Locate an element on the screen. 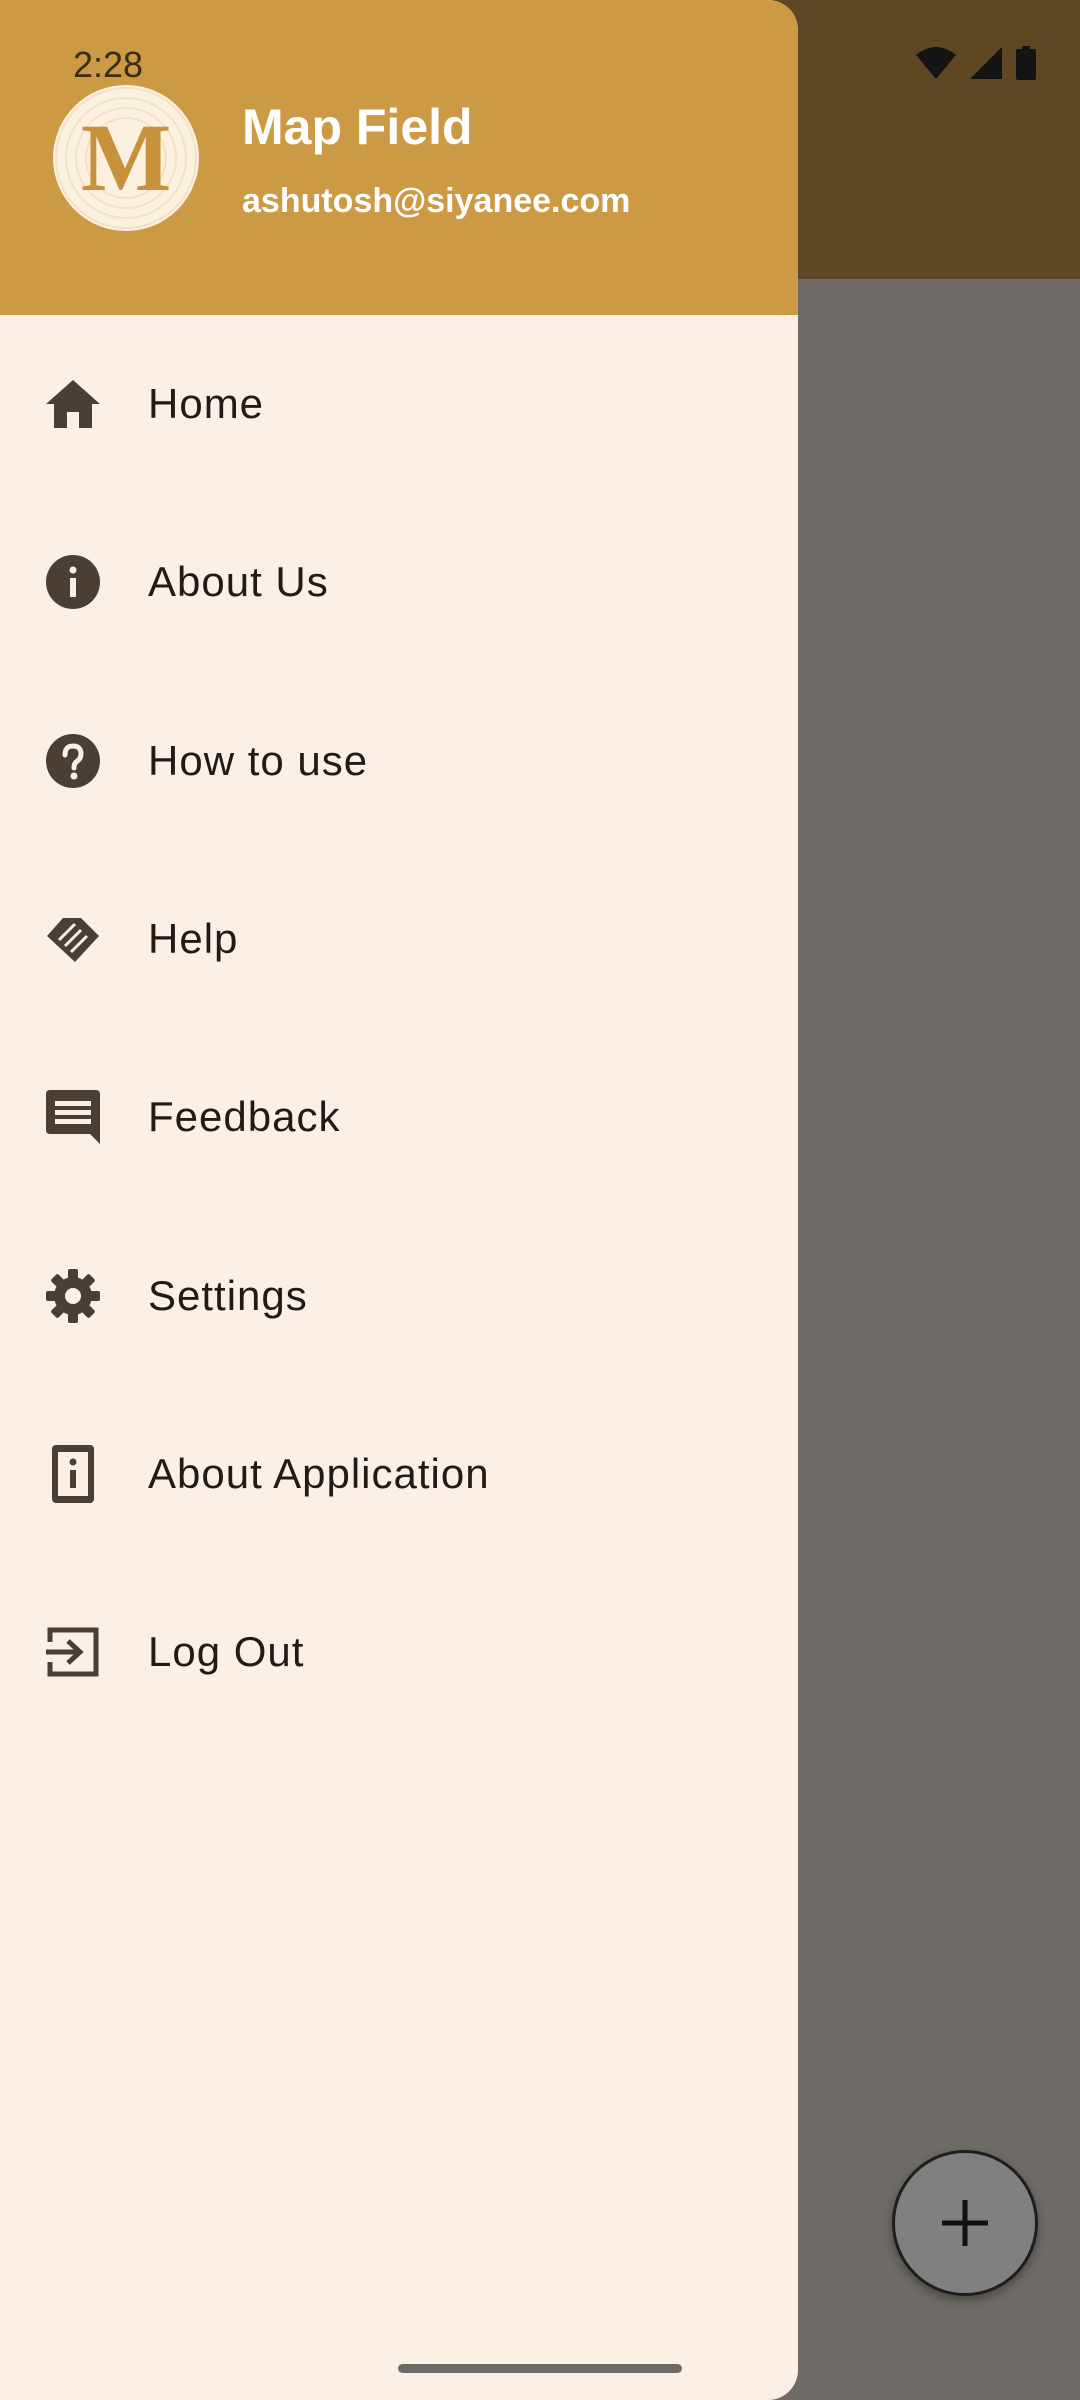 This screenshot has height=2400, width=1080. gear-icon is located at coordinates (73, 1296).